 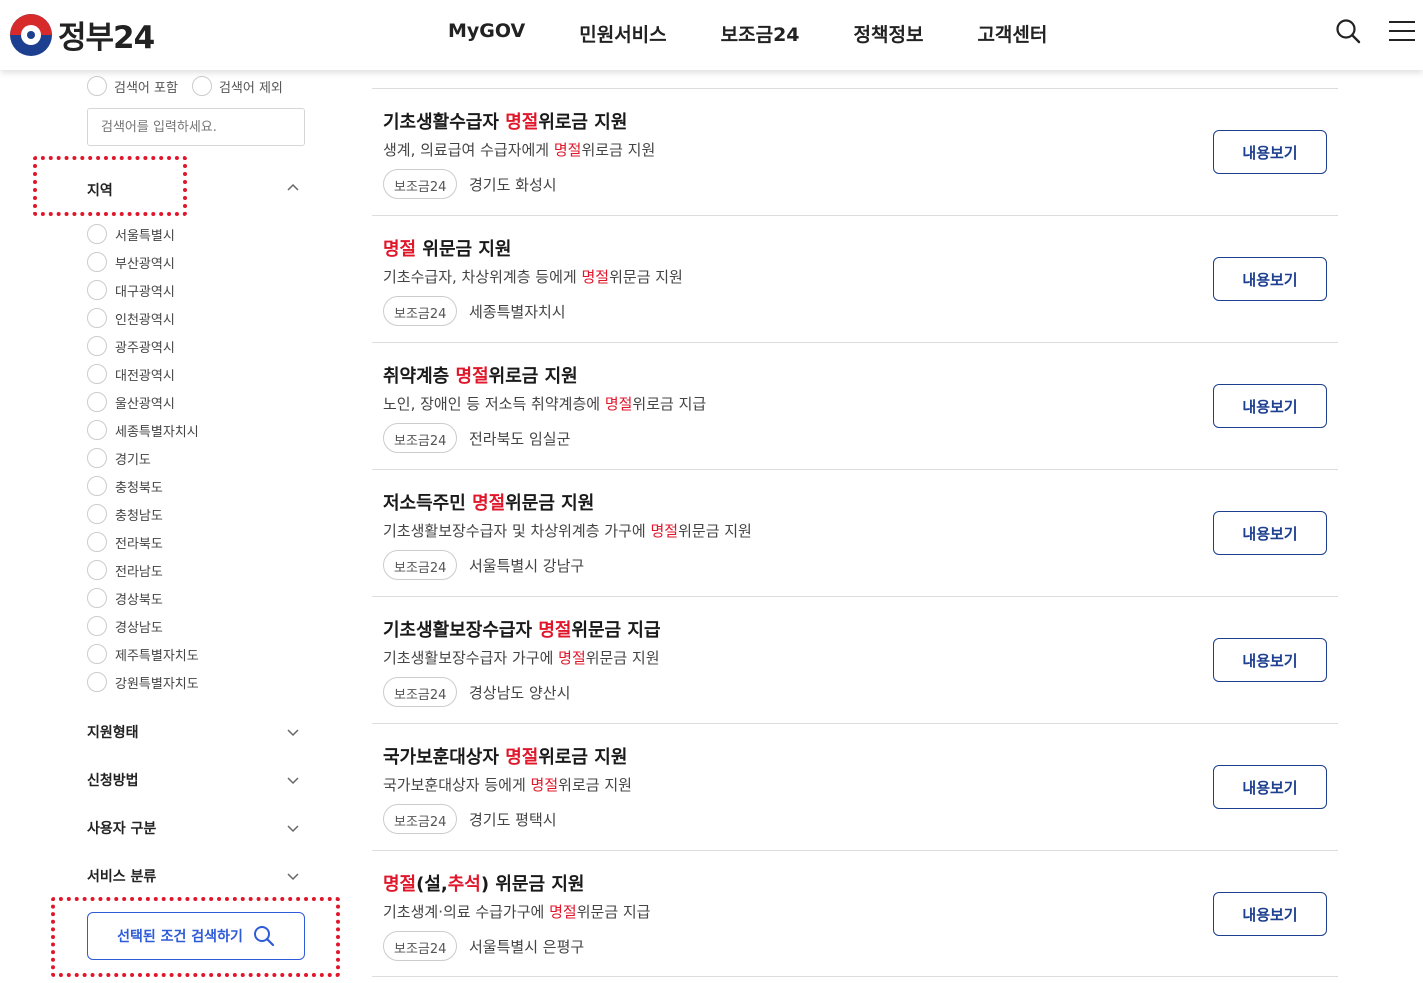 What do you see at coordinates (466, 912) in the screenshot?
I see `desc-prefix: 기초생계·의료 수급가구에` at bounding box center [466, 912].